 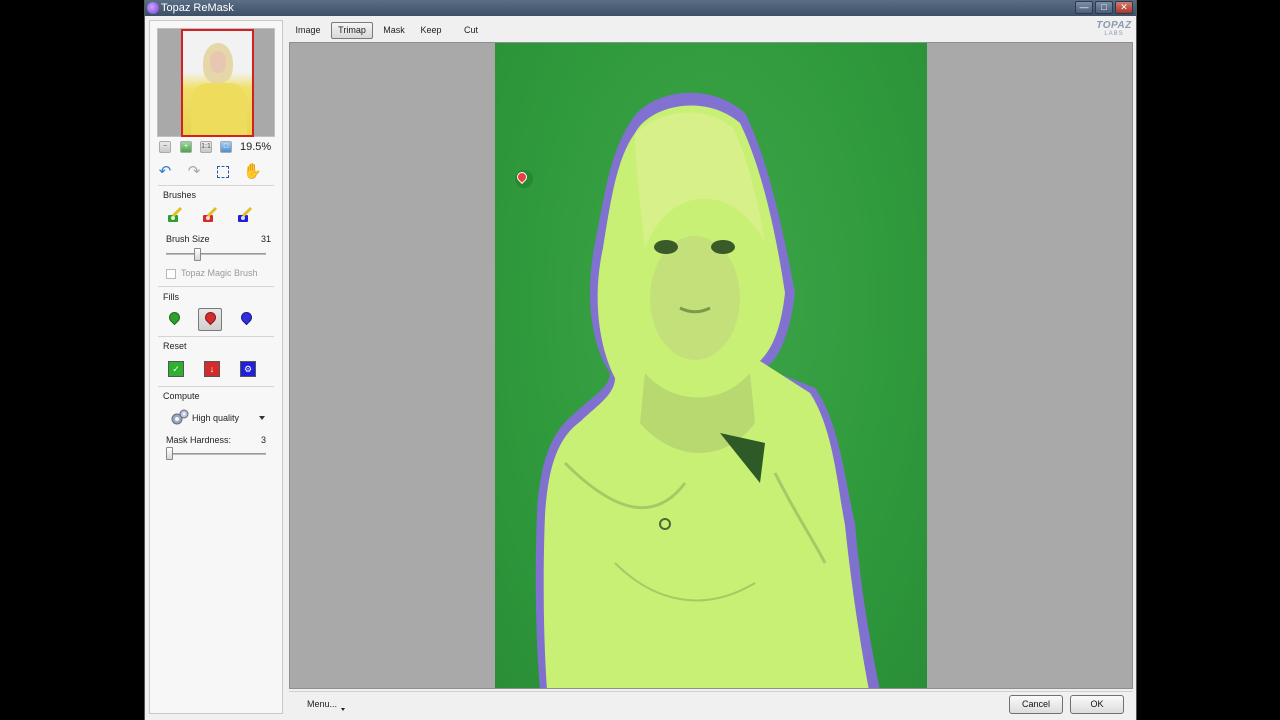 I want to click on title-bar: Topaz ReMask — □ ✕, so click(x=640, y=8).